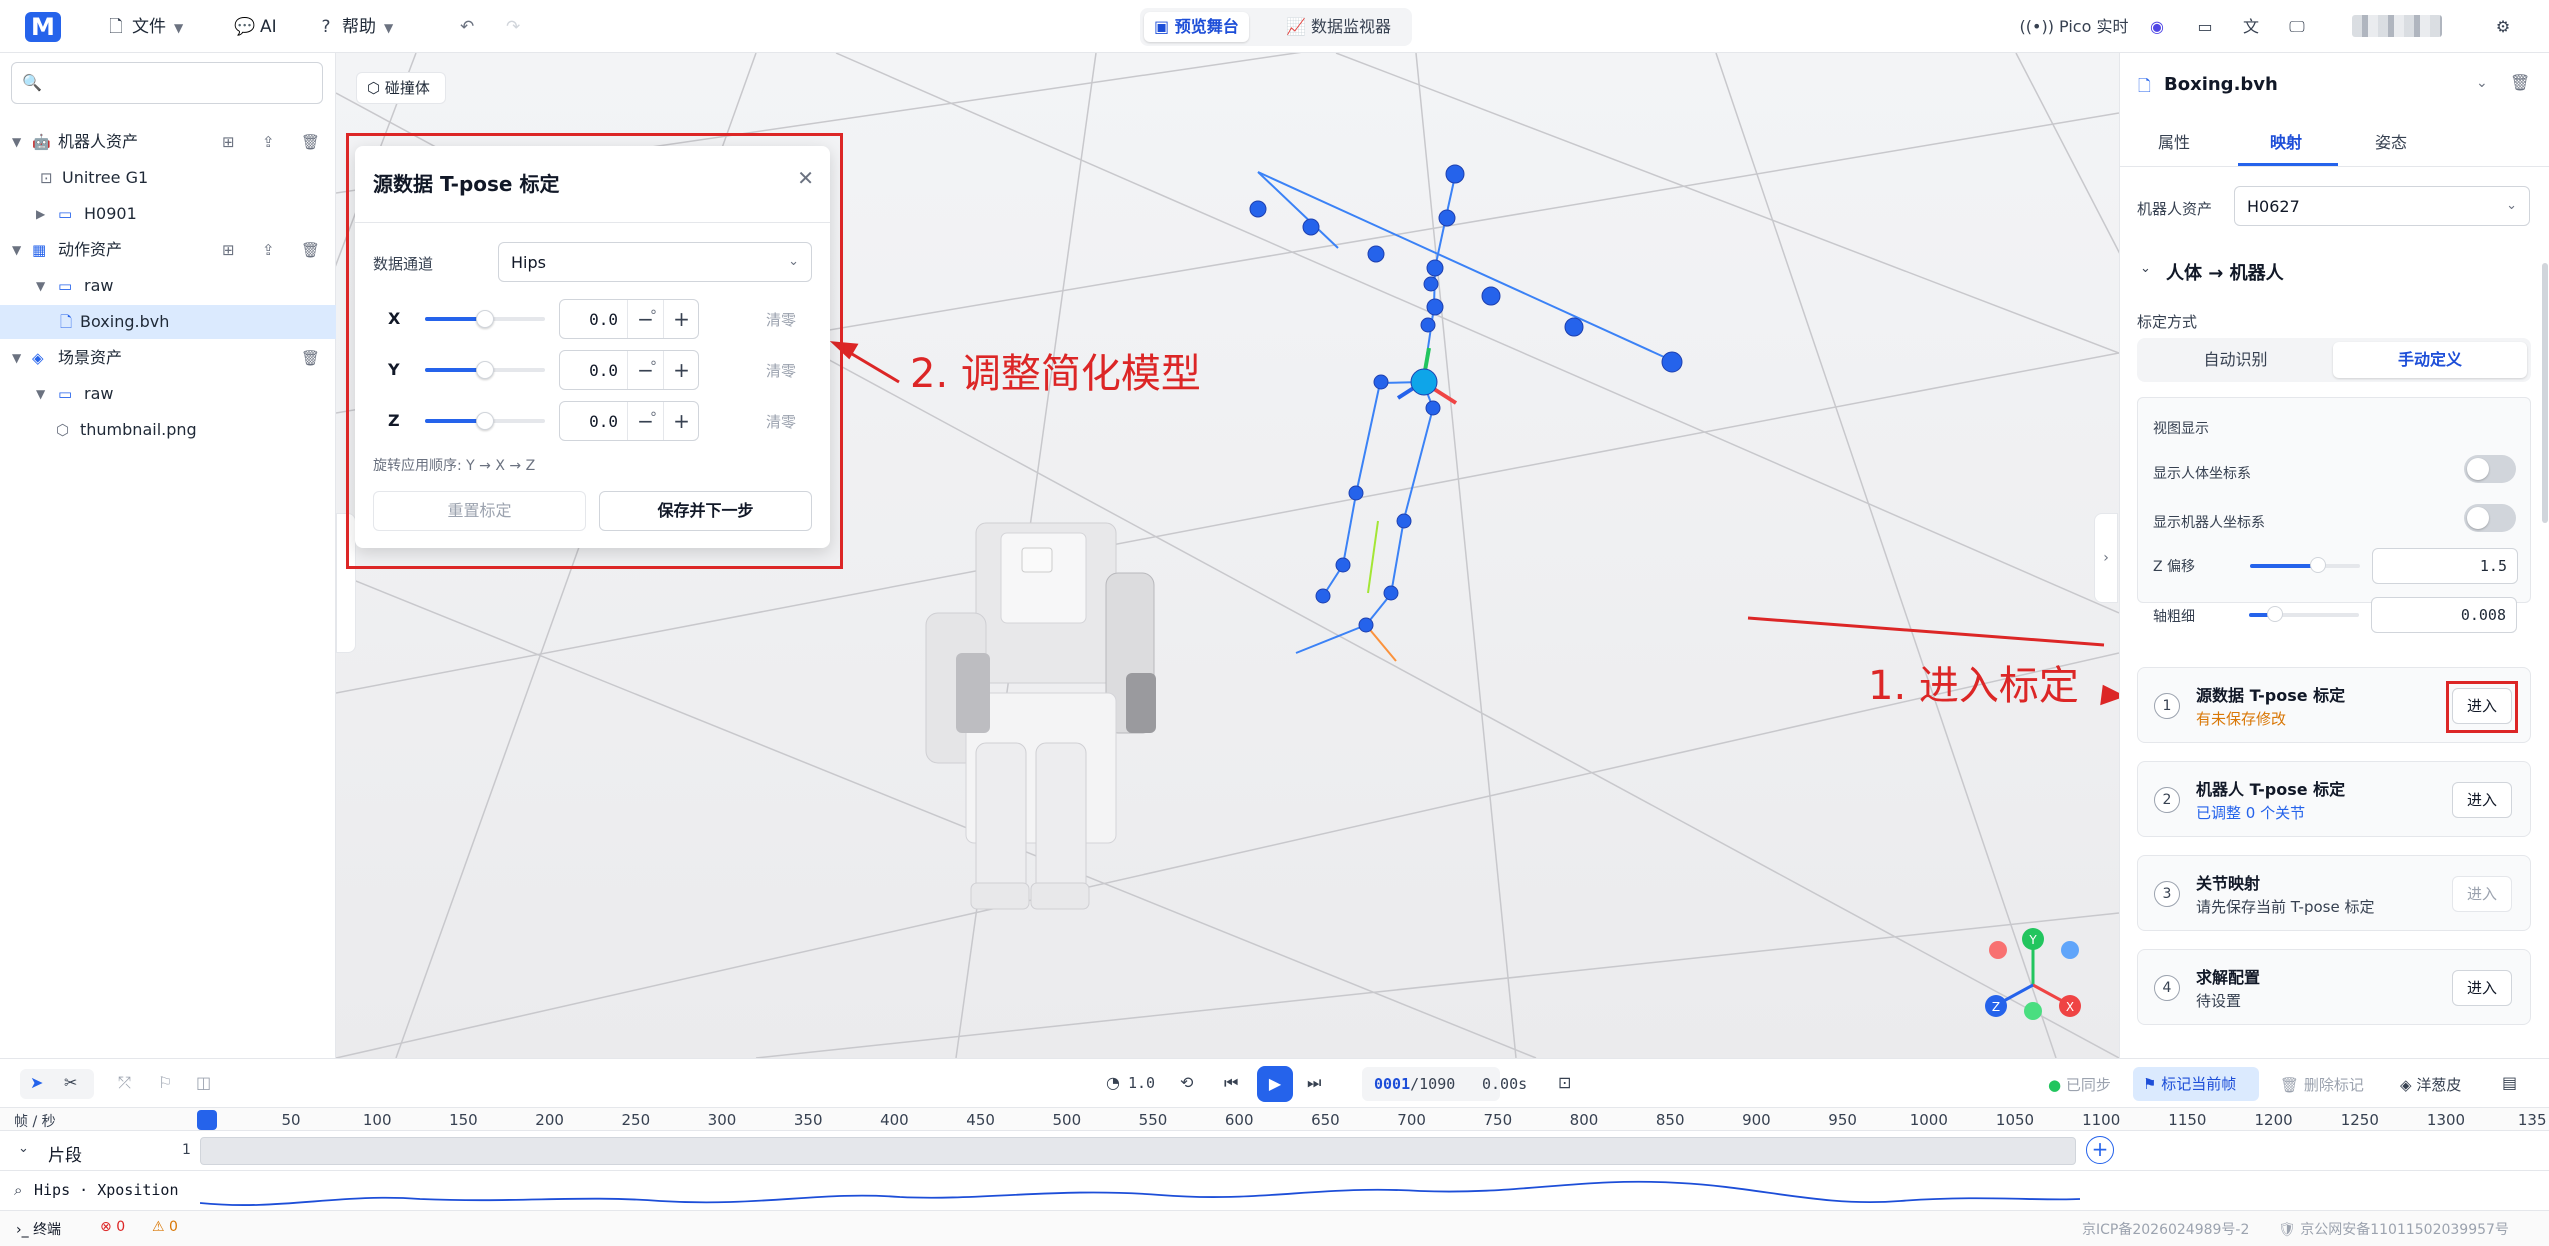 The height and width of the screenshot is (1246, 2549). I want to click on mode-manual: 手动定义, so click(2430, 360).